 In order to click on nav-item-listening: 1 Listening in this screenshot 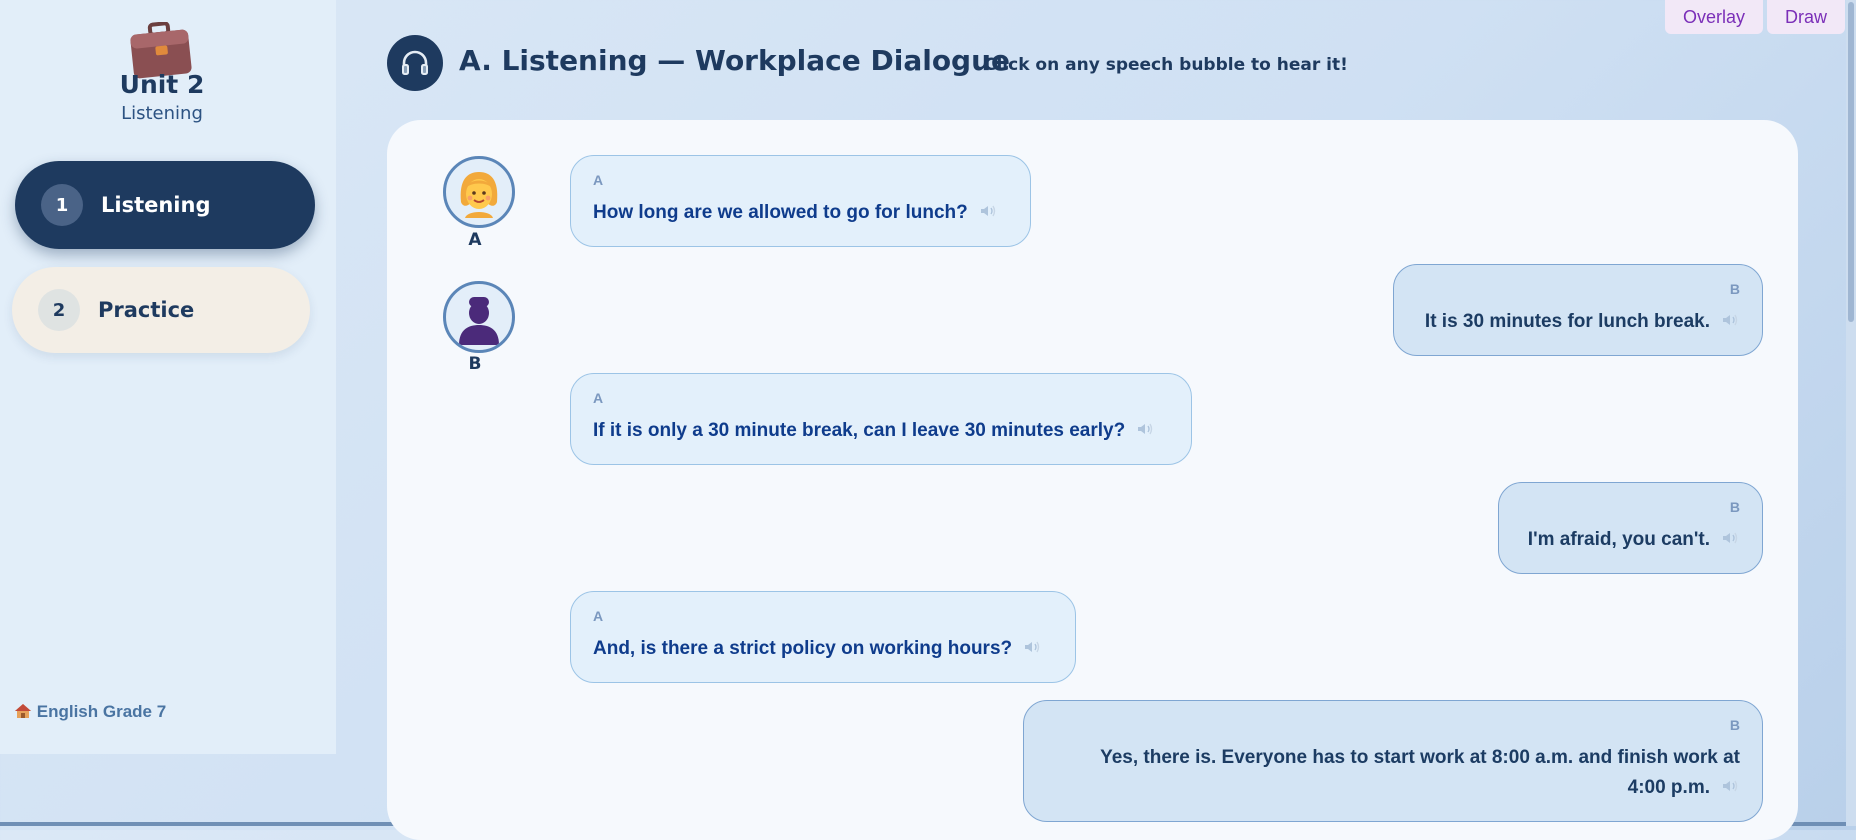, I will do `click(165, 205)`.